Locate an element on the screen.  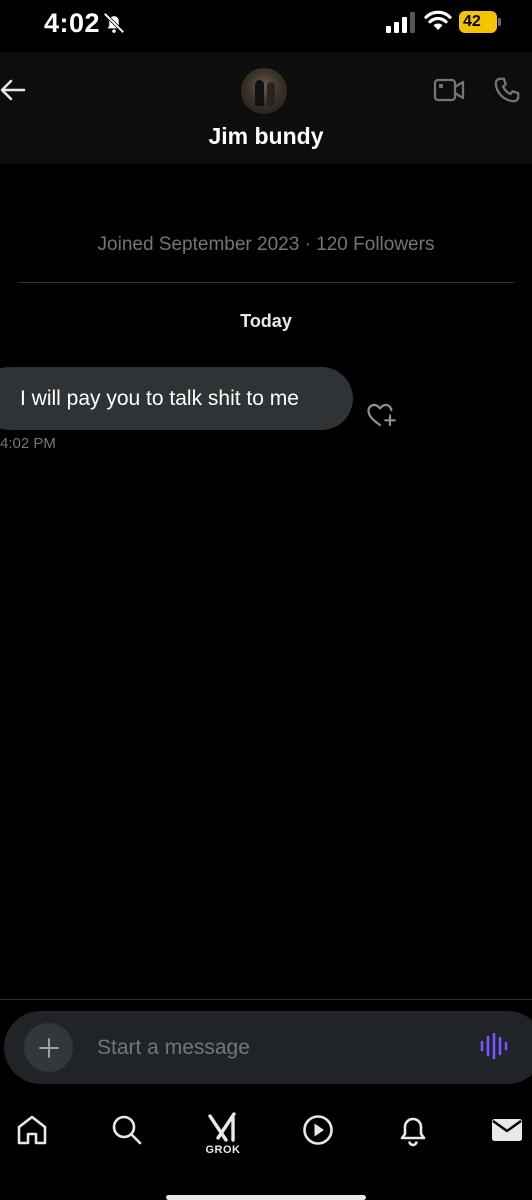
battery-icon: 42 is located at coordinates (480, 22).